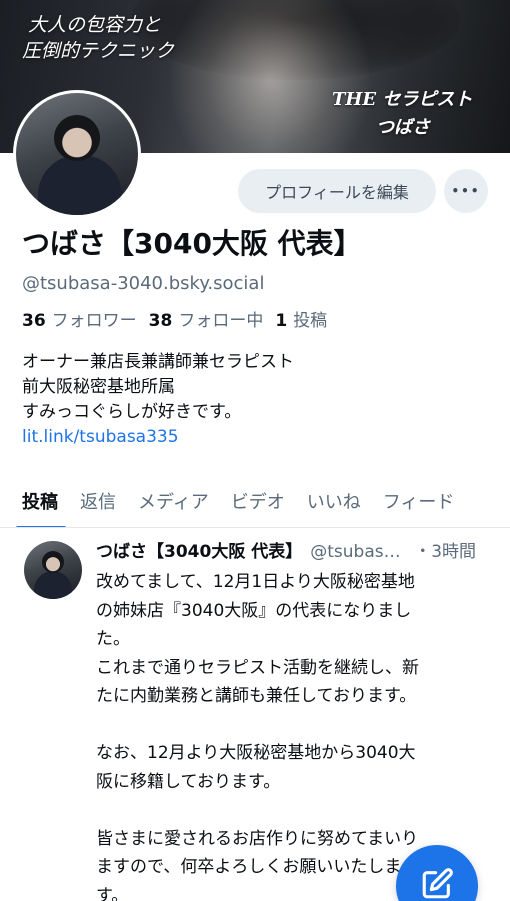 The width and height of the screenshot is (510, 901). I want to click on profile-stats: 36 フォロワー 38 フォロー中 1 投稿, so click(174, 321).